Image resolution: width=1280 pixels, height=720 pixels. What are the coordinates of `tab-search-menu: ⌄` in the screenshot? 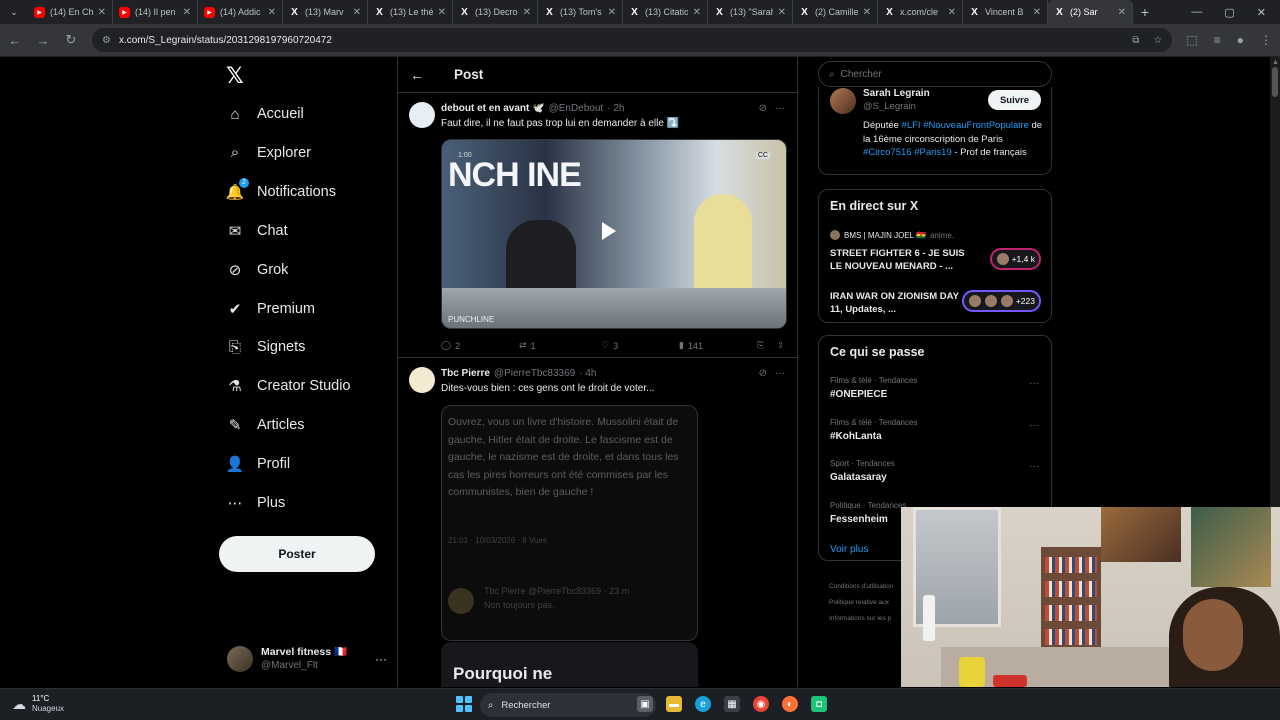 It's located at (14, 12).